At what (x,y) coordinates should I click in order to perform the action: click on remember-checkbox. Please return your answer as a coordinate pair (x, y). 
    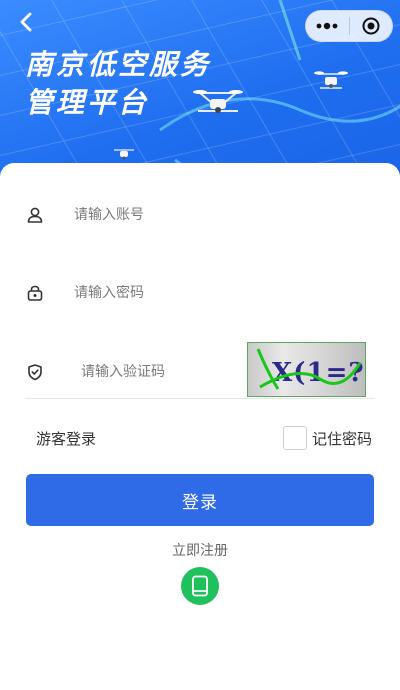
    Looking at the image, I should click on (295, 438).